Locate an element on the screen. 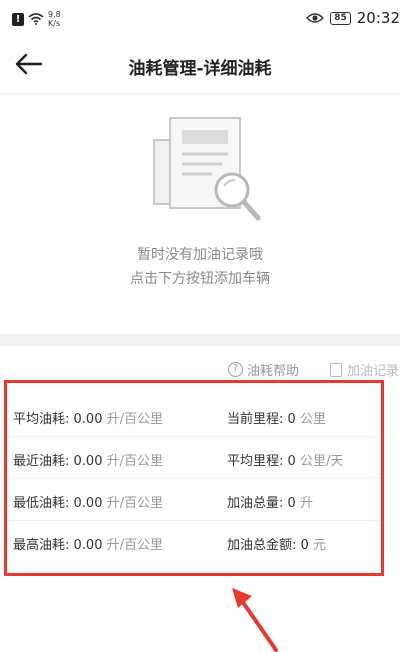 Image resolution: width=400 pixels, height=652 pixels. total-fuel: 加油总量: 0 升 is located at coordinates (270, 501).